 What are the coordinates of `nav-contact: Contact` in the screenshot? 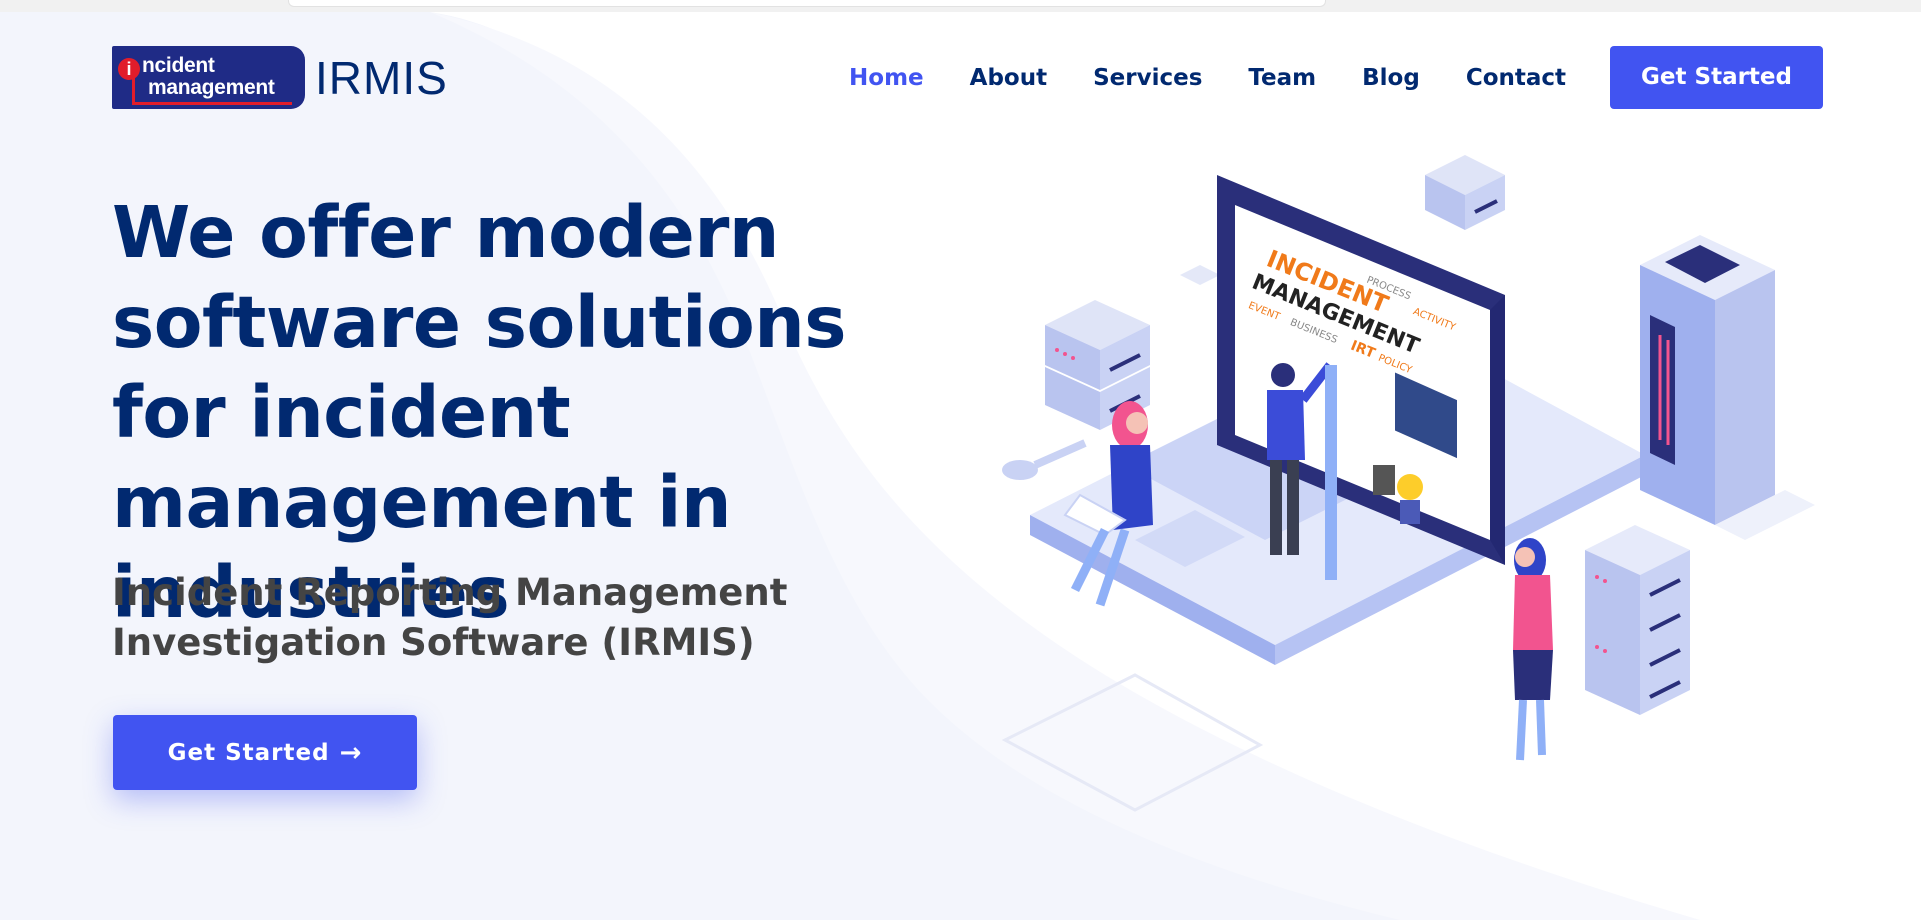 It's located at (1516, 78).